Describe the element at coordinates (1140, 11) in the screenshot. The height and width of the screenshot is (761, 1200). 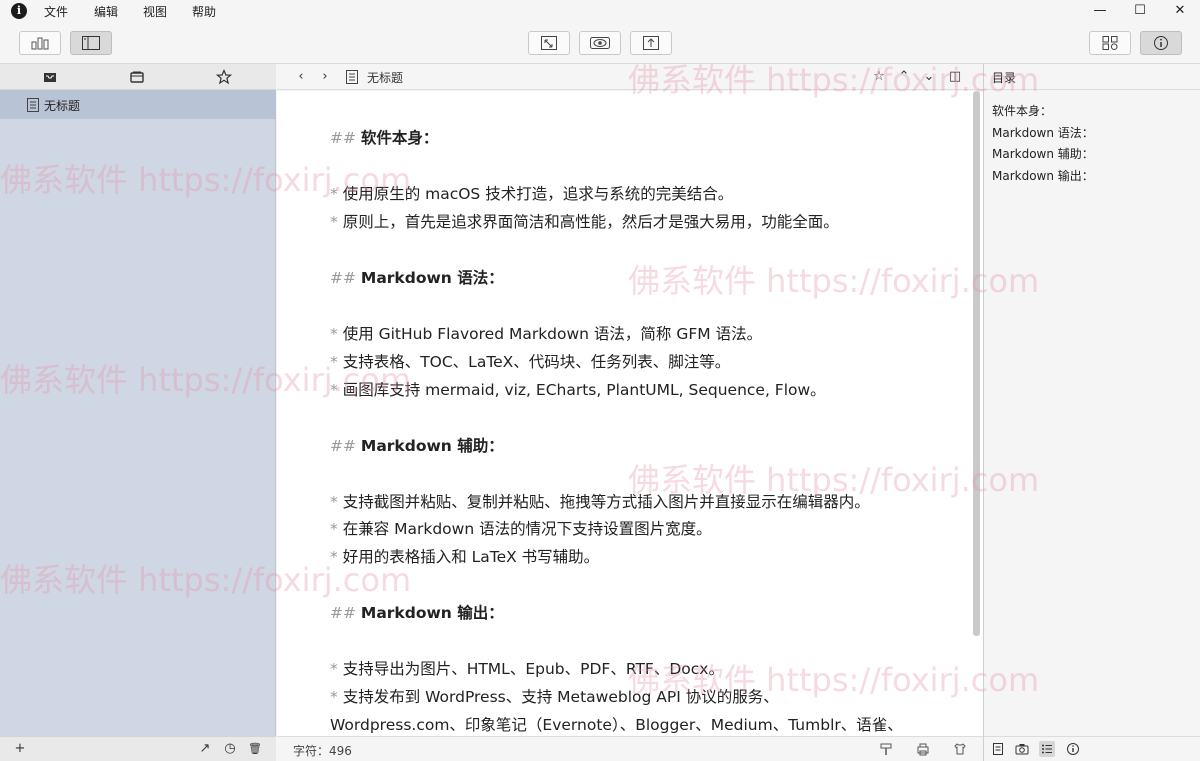
I see `maximize-button: ☐` at that location.